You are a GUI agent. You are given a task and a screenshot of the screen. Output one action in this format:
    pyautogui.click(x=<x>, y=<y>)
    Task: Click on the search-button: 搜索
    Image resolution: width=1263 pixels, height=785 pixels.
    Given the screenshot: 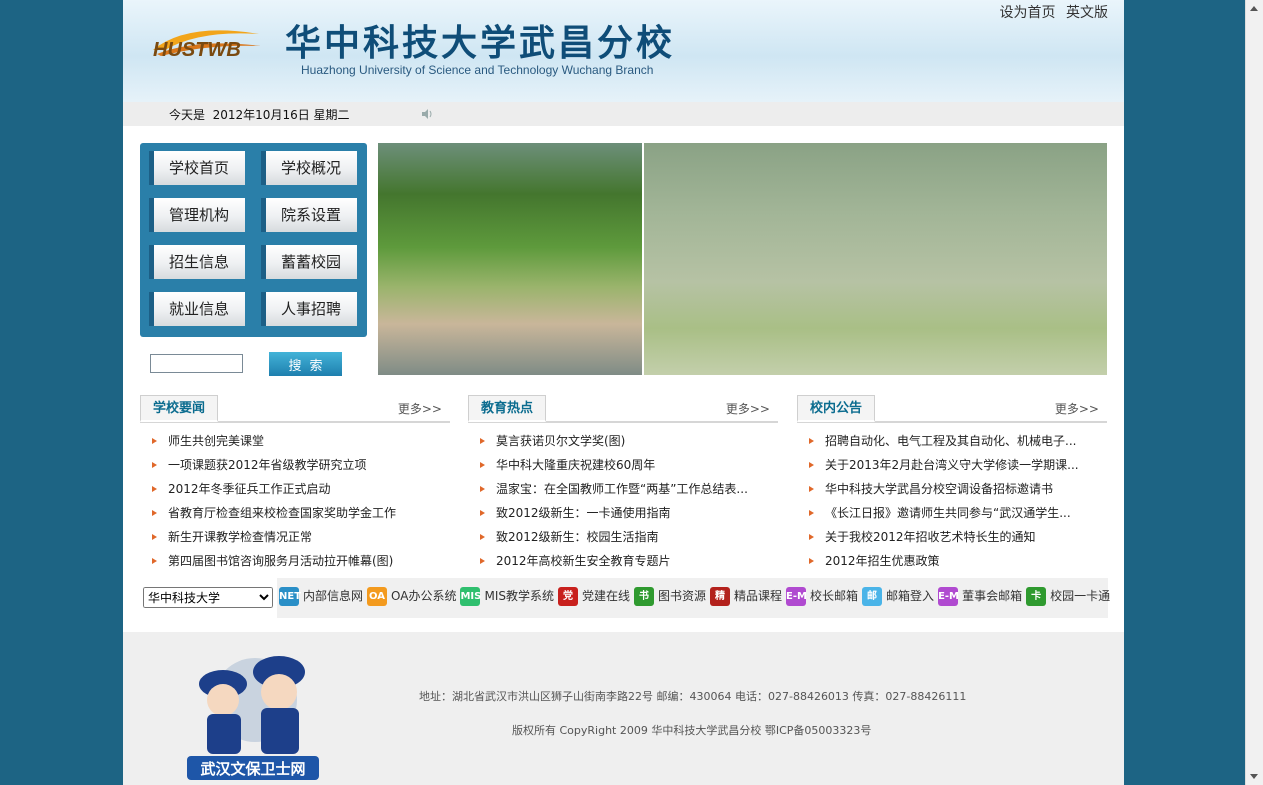 What is the action you would take?
    pyautogui.click(x=305, y=364)
    